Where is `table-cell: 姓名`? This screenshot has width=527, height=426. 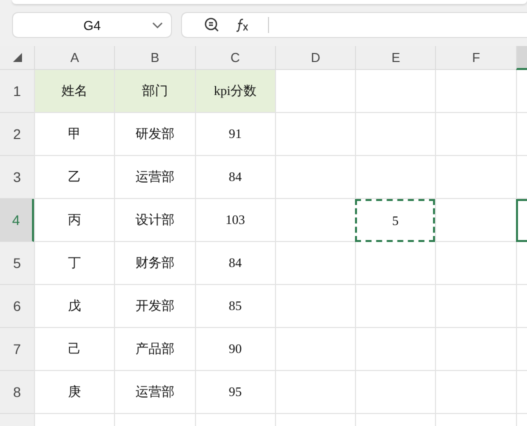
table-cell: 姓名 is located at coordinates (74, 91).